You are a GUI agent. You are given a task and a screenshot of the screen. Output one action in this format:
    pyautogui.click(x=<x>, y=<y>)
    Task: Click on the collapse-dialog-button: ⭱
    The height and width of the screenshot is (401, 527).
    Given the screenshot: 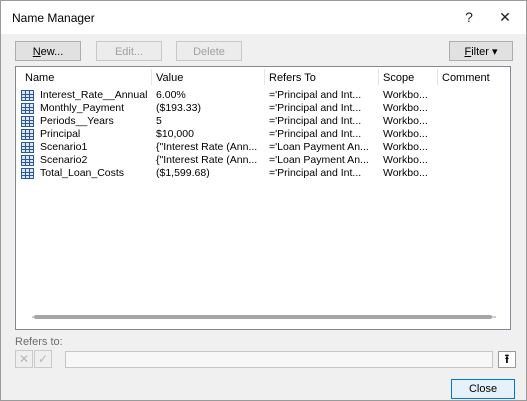 What is the action you would take?
    pyautogui.click(x=507, y=359)
    